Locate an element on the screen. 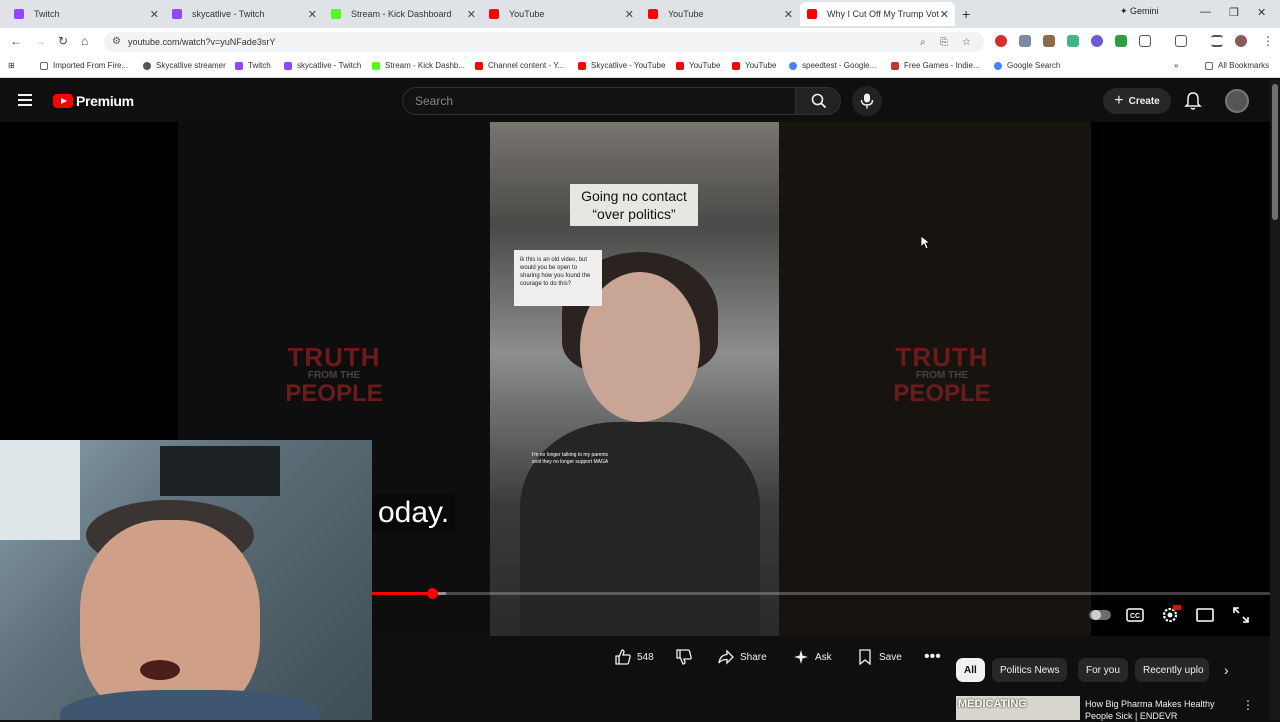 This screenshot has height=722, width=1280. voice-search-button is located at coordinates (867, 101).